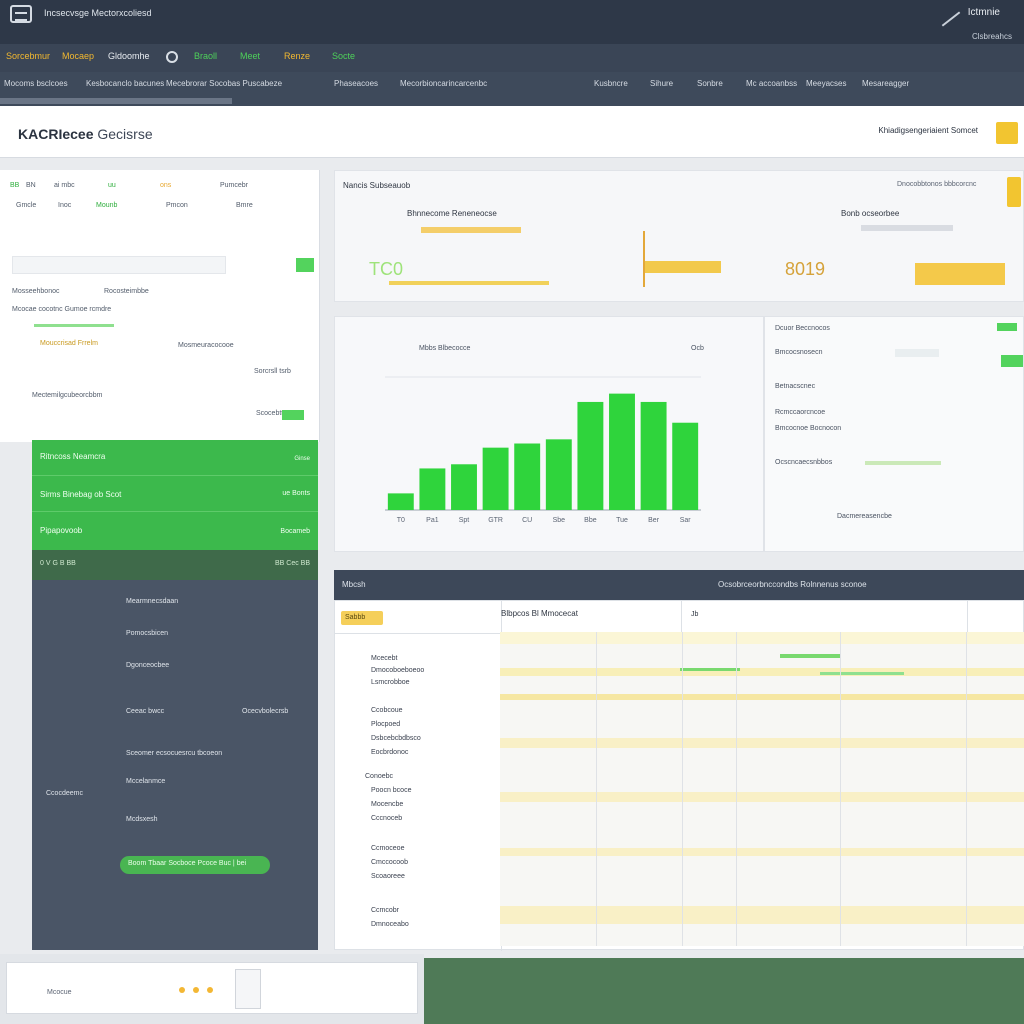 The width and height of the screenshot is (1024, 1024). Describe the element at coordinates (387, 710) in the screenshot. I see `table-row: Ccobcoue` at that location.